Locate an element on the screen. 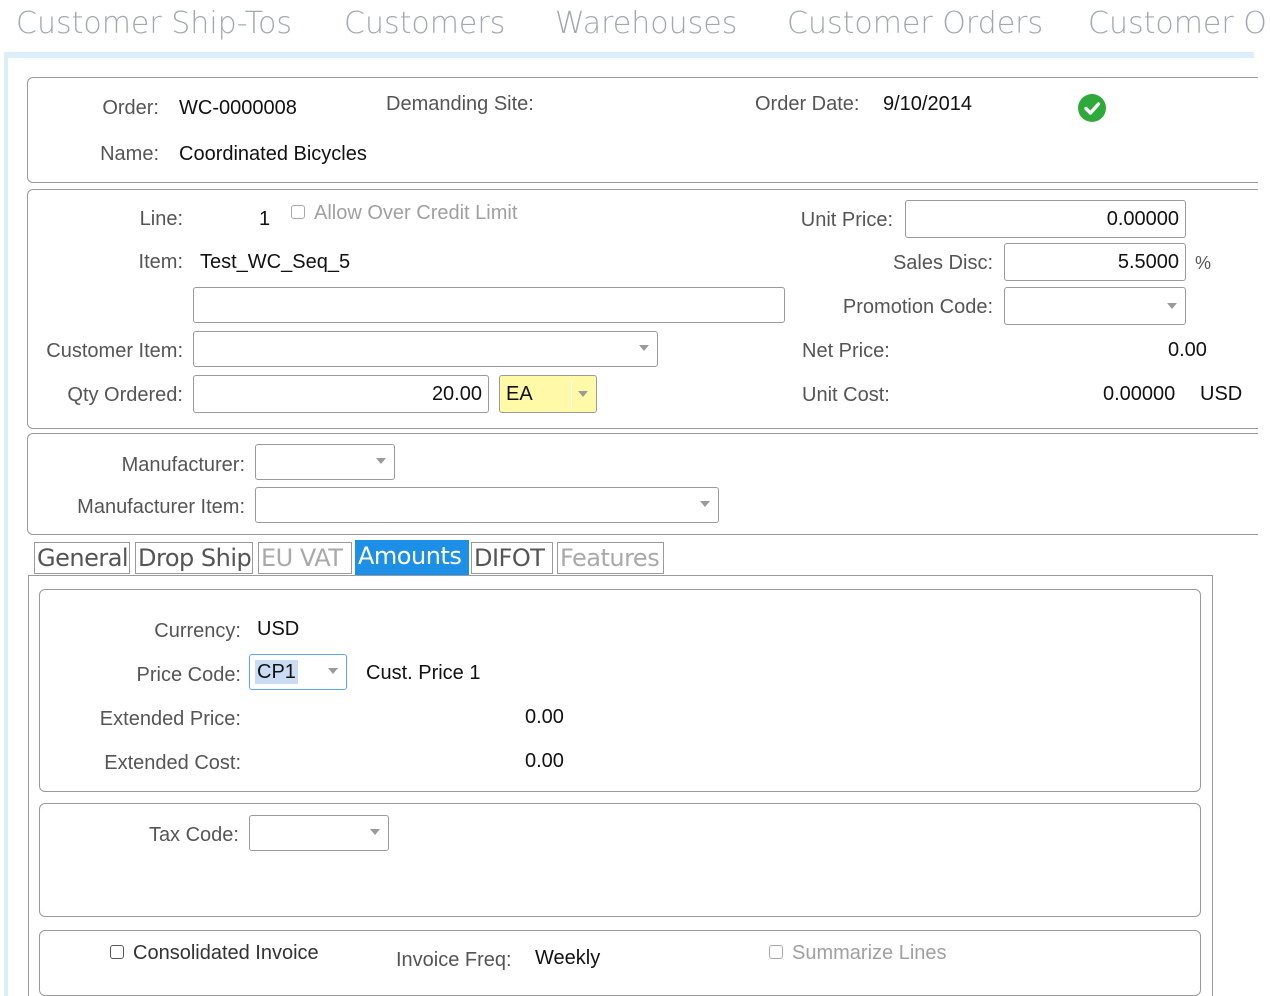 The height and width of the screenshot is (996, 1270). unit-cost-label: Unit Cost: is located at coordinates (846, 395).